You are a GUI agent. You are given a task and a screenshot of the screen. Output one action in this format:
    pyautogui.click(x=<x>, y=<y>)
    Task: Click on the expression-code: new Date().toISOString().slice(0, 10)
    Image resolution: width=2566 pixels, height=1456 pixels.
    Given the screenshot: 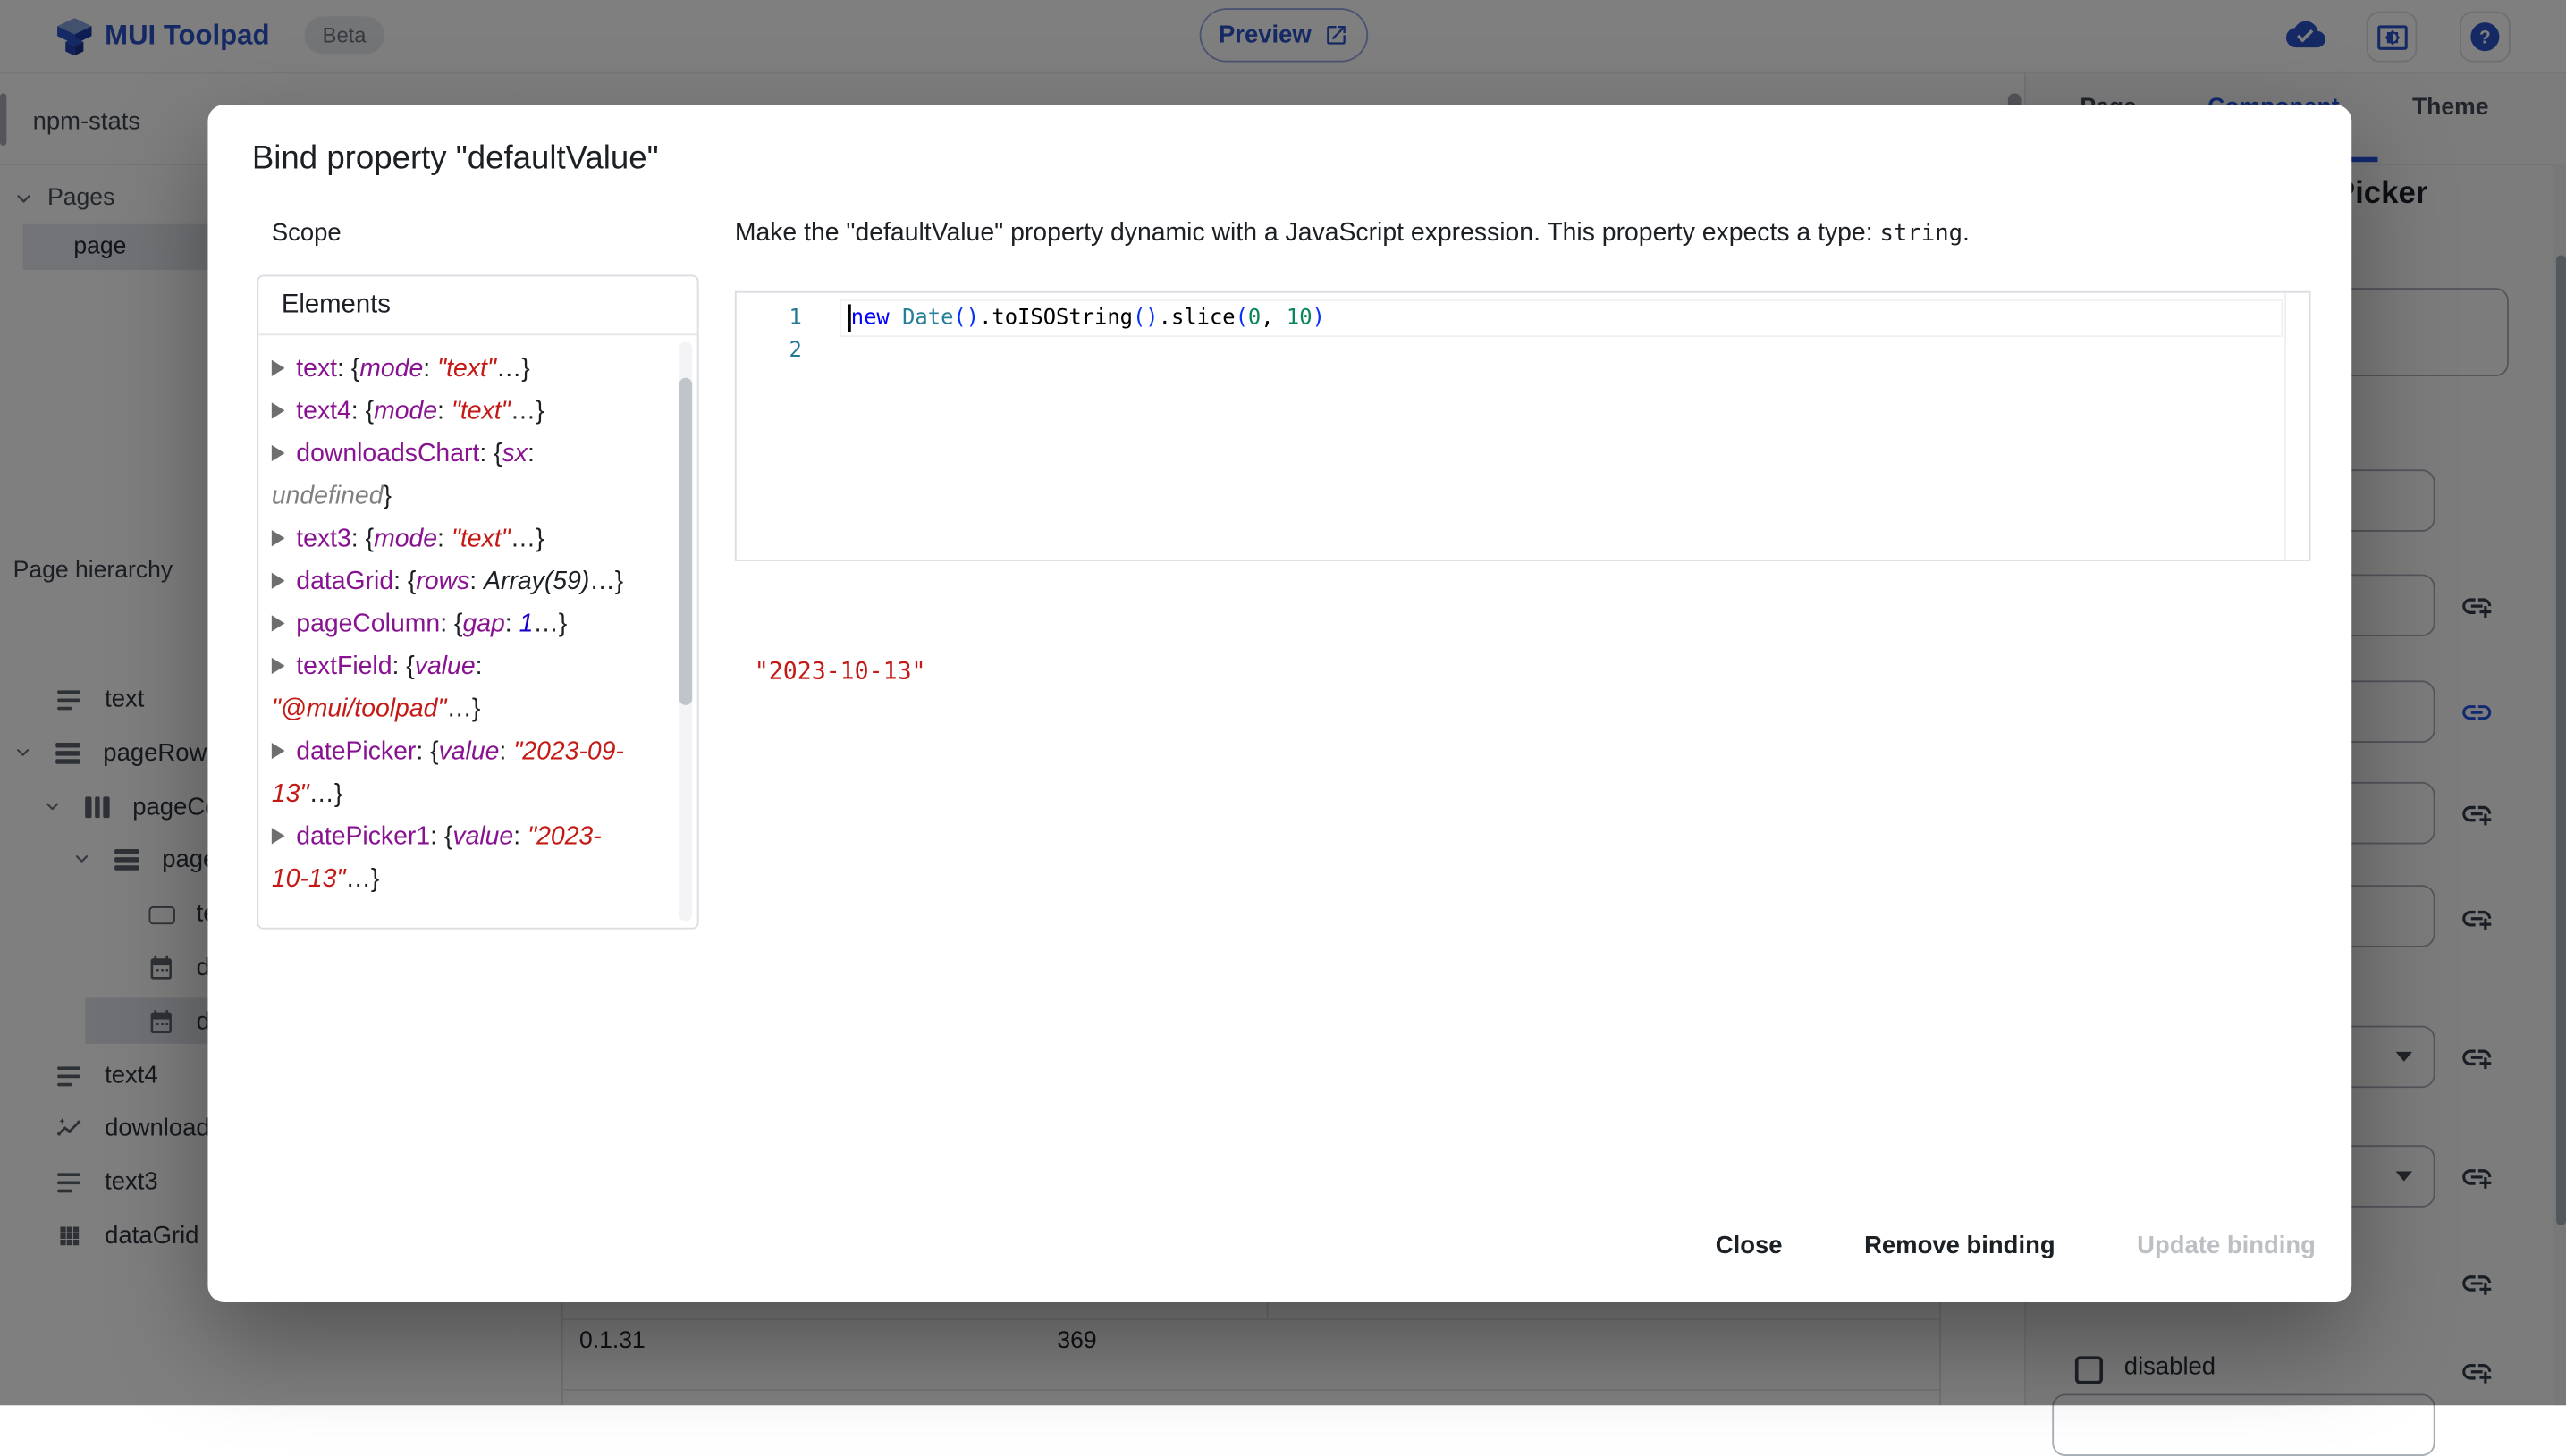 What is the action you would take?
    pyautogui.click(x=1088, y=318)
    